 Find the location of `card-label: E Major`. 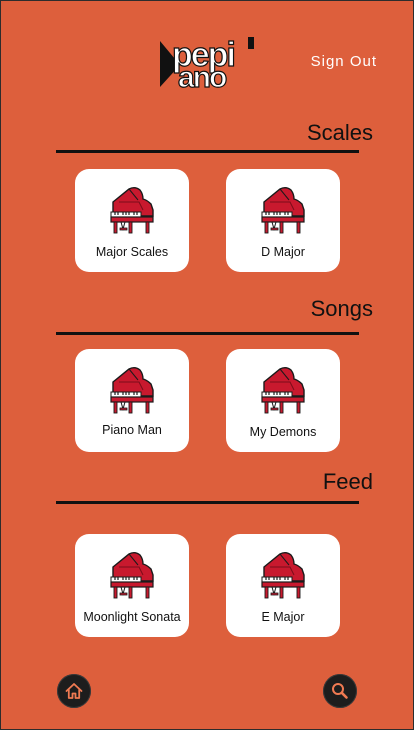

card-label: E Major is located at coordinates (283, 617).